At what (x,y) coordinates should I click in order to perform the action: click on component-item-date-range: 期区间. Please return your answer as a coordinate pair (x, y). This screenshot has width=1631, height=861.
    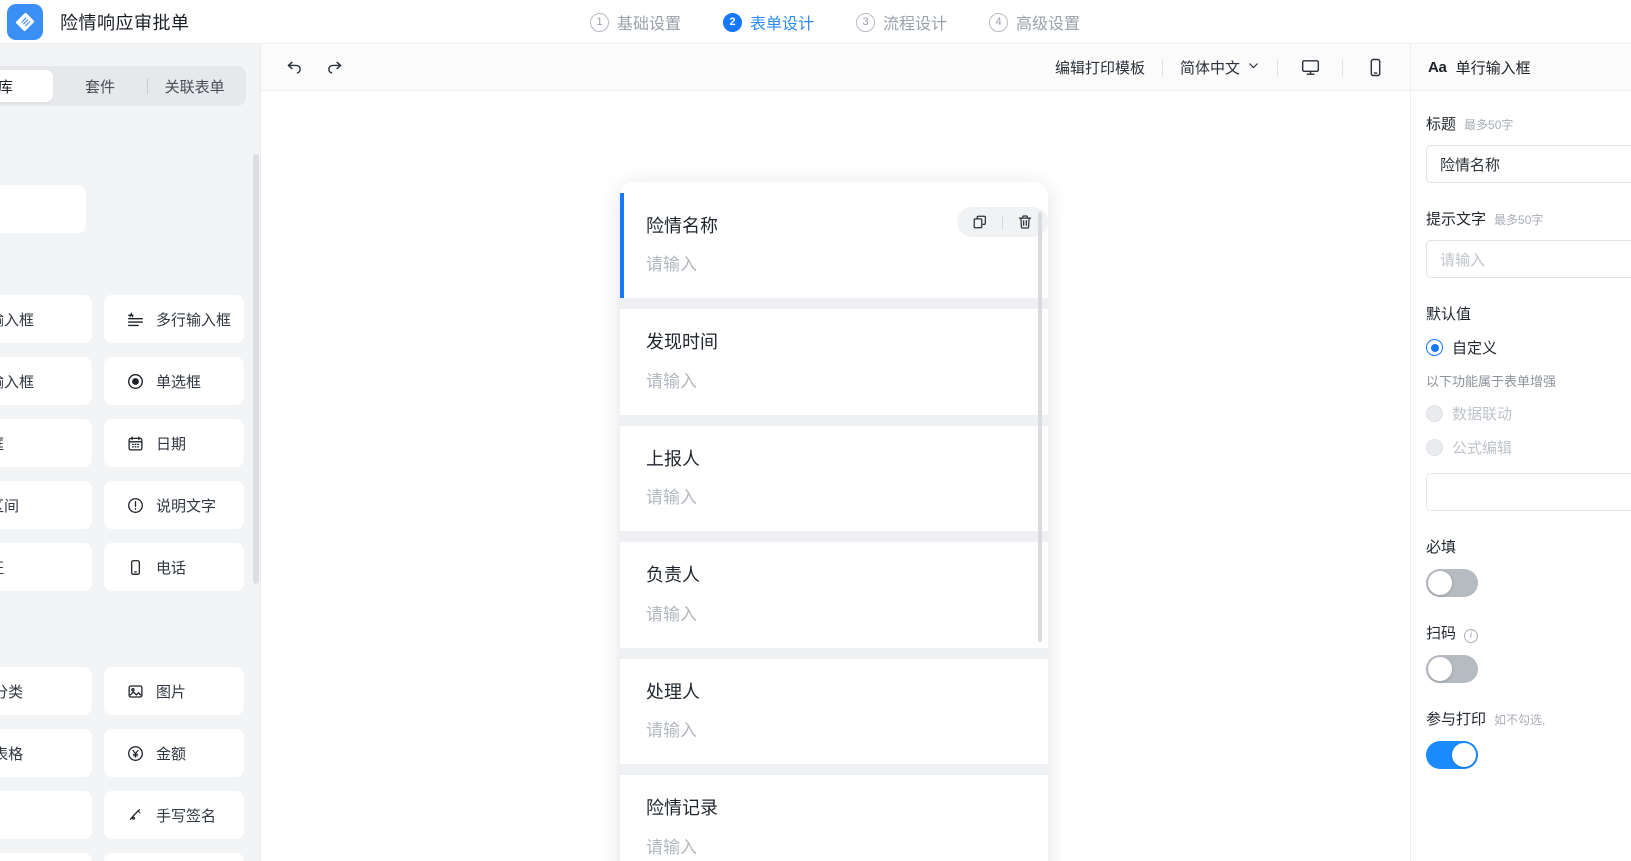
    Looking at the image, I should click on (46, 505).